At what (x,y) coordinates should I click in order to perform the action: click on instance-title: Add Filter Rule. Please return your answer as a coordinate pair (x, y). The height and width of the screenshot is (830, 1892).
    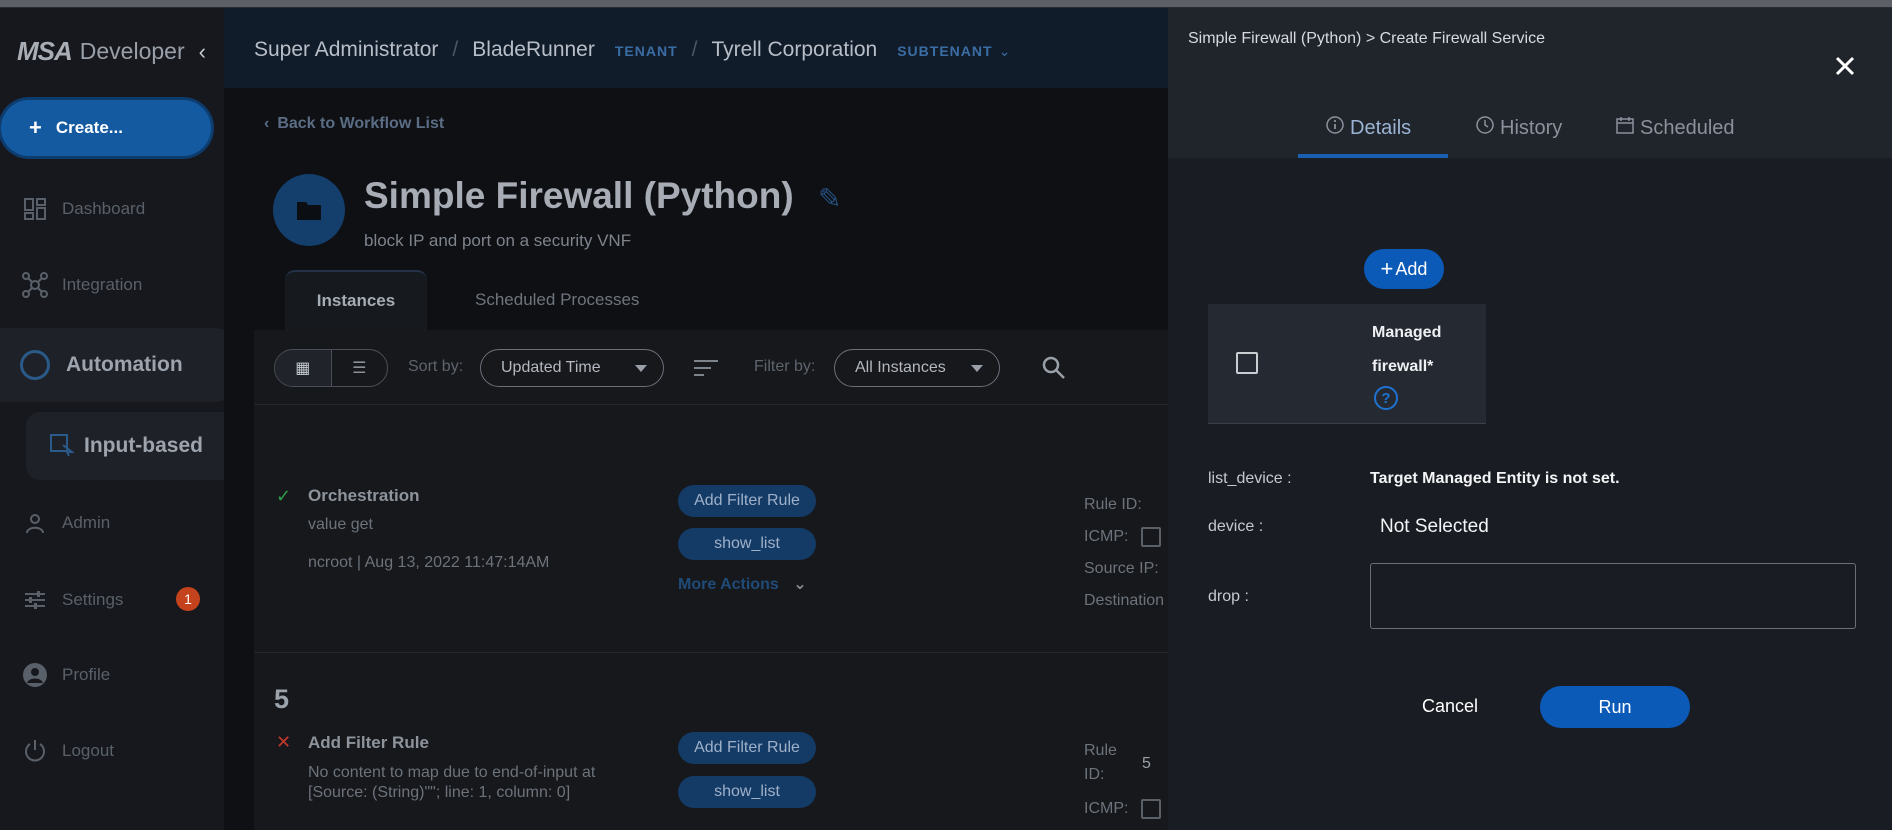
    Looking at the image, I should click on (368, 743).